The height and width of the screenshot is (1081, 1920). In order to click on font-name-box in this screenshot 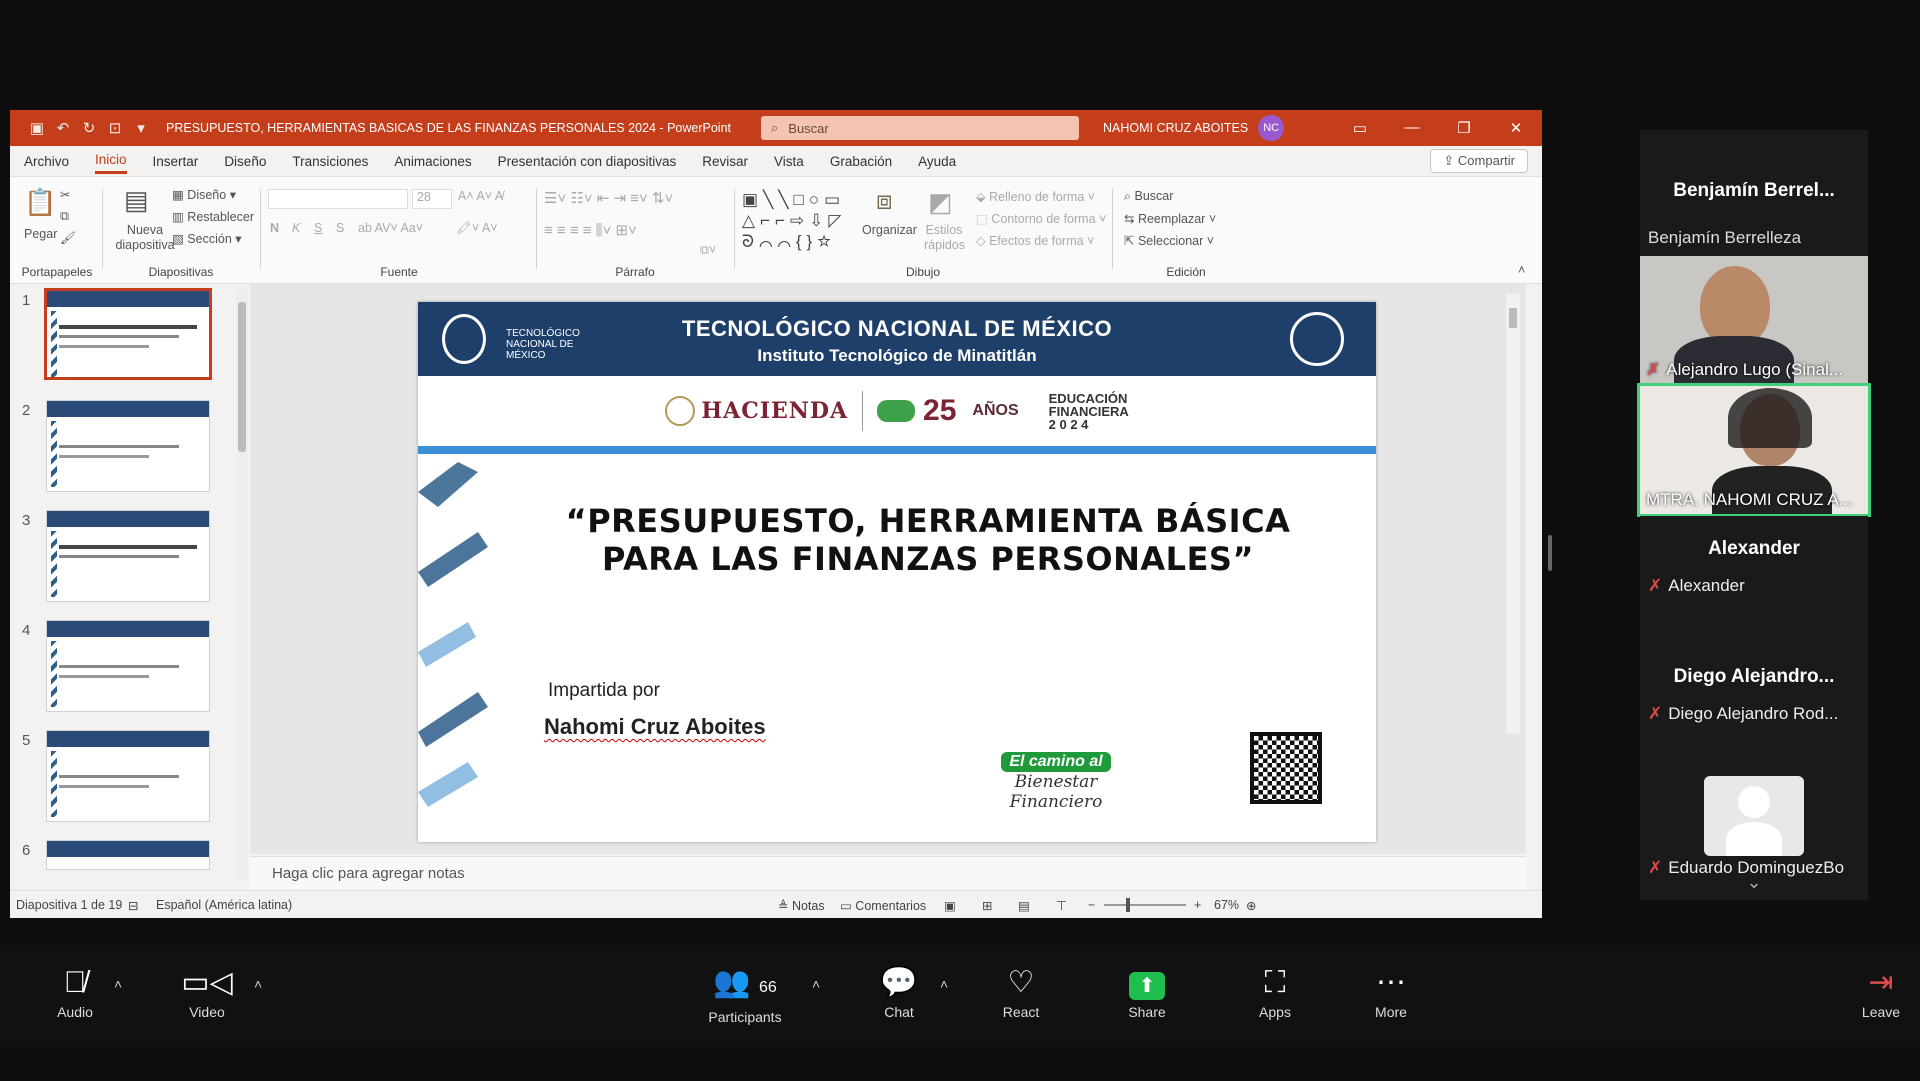, I will do `click(338, 199)`.